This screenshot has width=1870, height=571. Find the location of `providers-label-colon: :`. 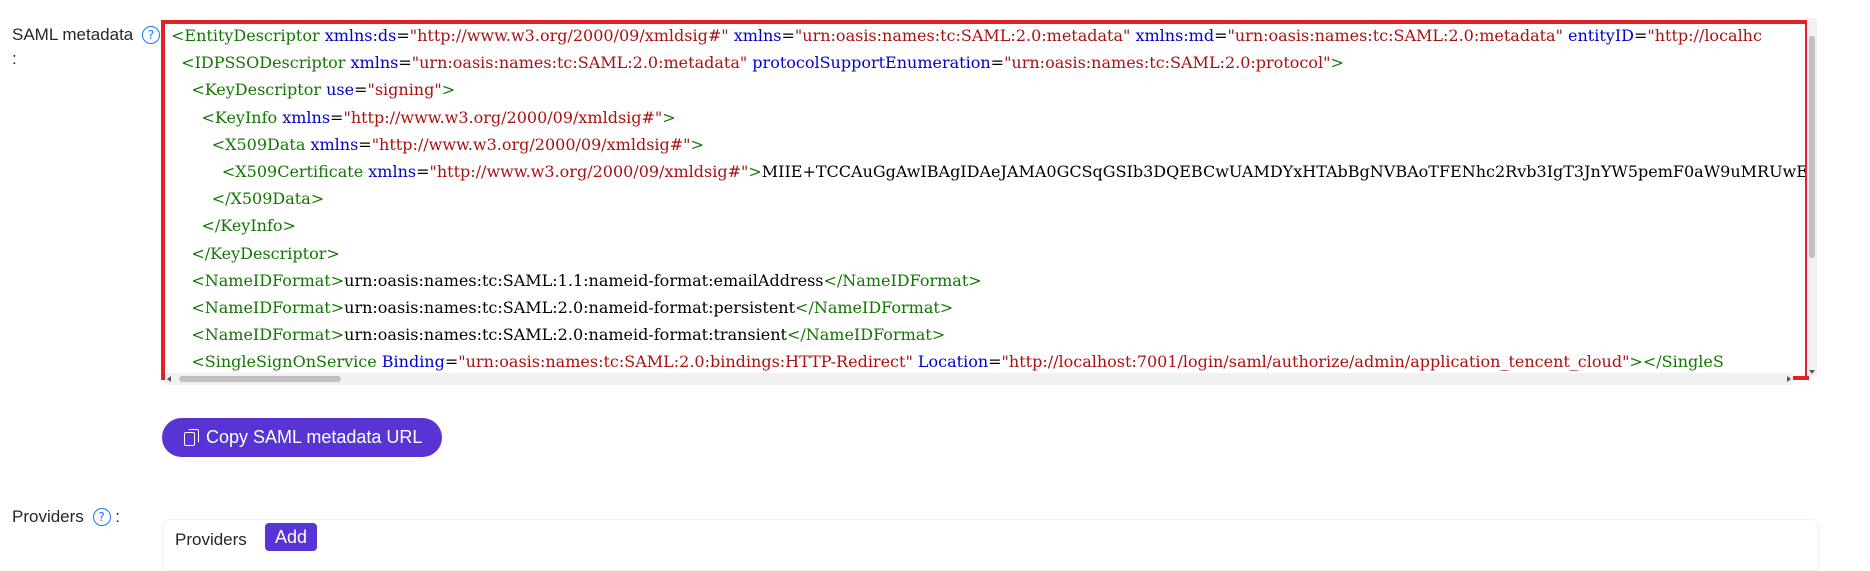

providers-label-colon: : is located at coordinates (118, 516).